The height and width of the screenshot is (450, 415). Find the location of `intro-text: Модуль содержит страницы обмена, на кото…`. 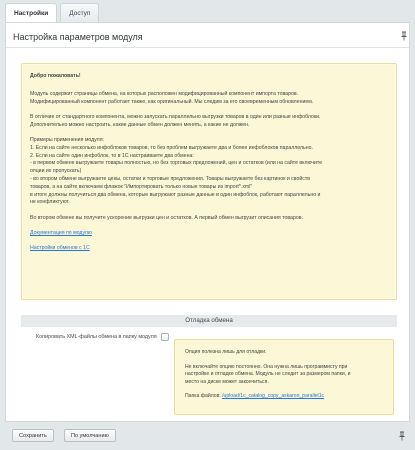

intro-text: Модуль содержит страницы обмена, на кото… is located at coordinates (209, 99).